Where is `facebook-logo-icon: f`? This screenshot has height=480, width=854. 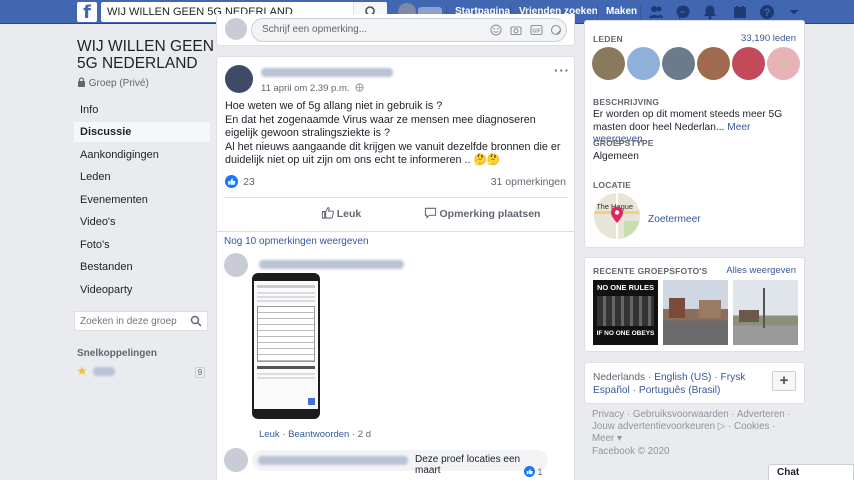 facebook-logo-icon: f is located at coordinates (87, 12).